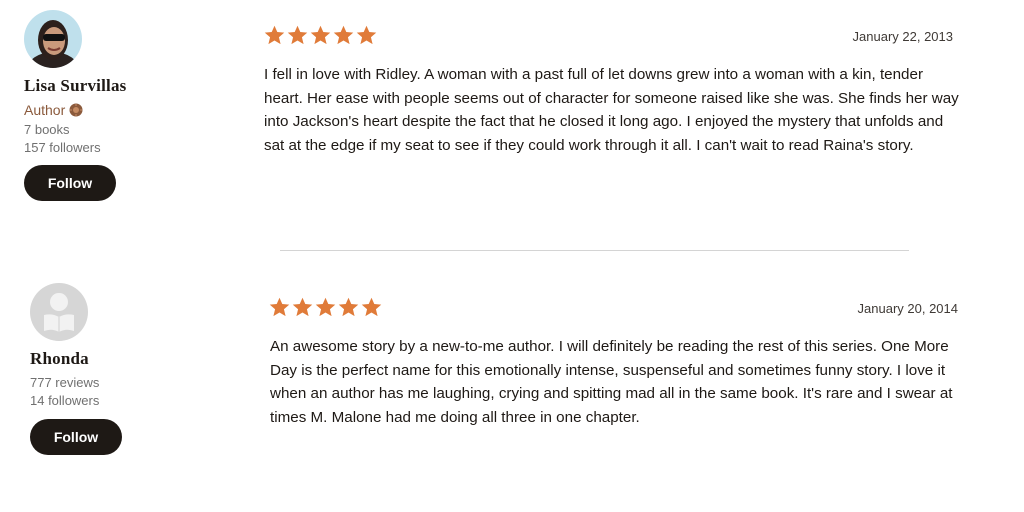 The width and height of the screenshot is (1024, 512). What do you see at coordinates (47, 129) in the screenshot?
I see `reviewer-books-count: 7 books` at bounding box center [47, 129].